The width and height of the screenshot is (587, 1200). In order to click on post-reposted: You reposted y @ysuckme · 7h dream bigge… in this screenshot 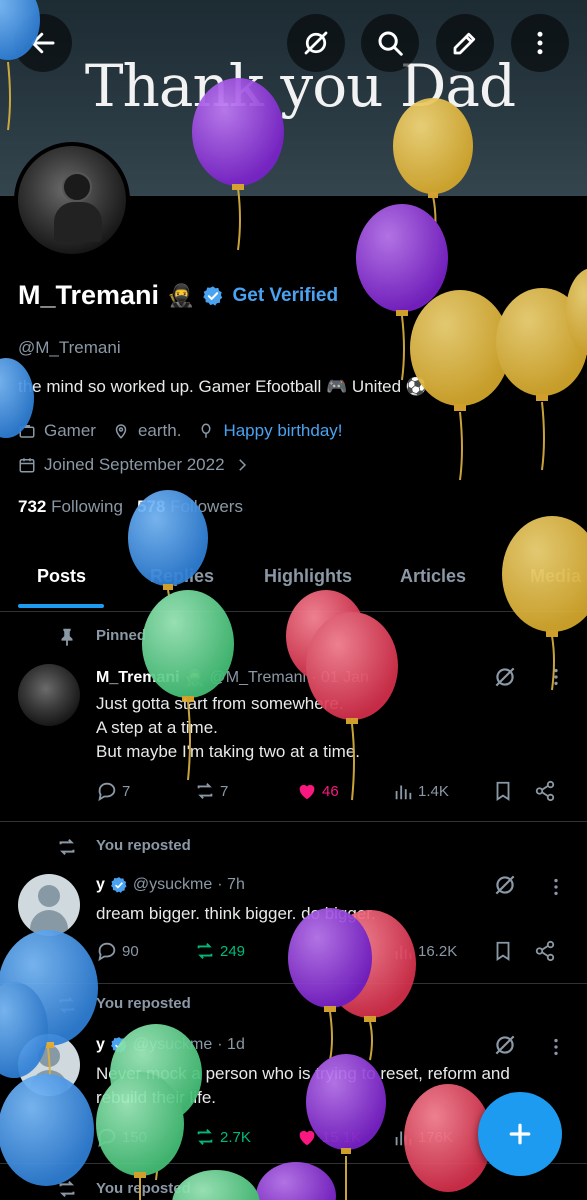, I will do `click(293, 903)`.